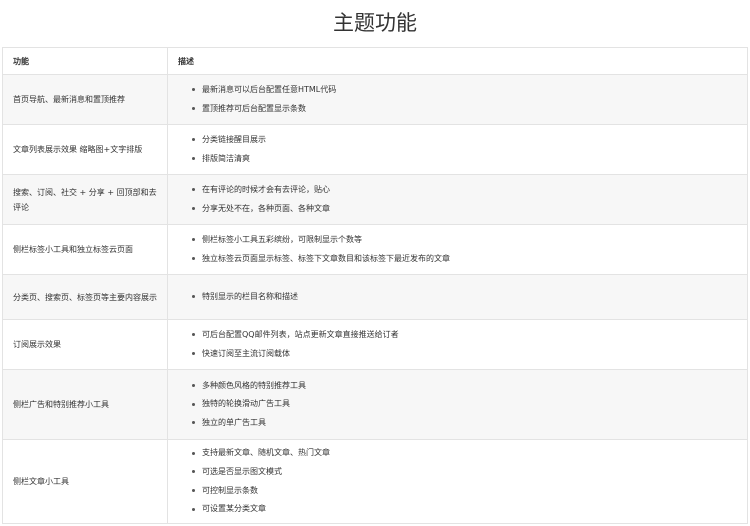  What do you see at coordinates (85, 99) in the screenshot?
I see `feature-cell: 首页导航、最新消息和置顶推荐` at bounding box center [85, 99].